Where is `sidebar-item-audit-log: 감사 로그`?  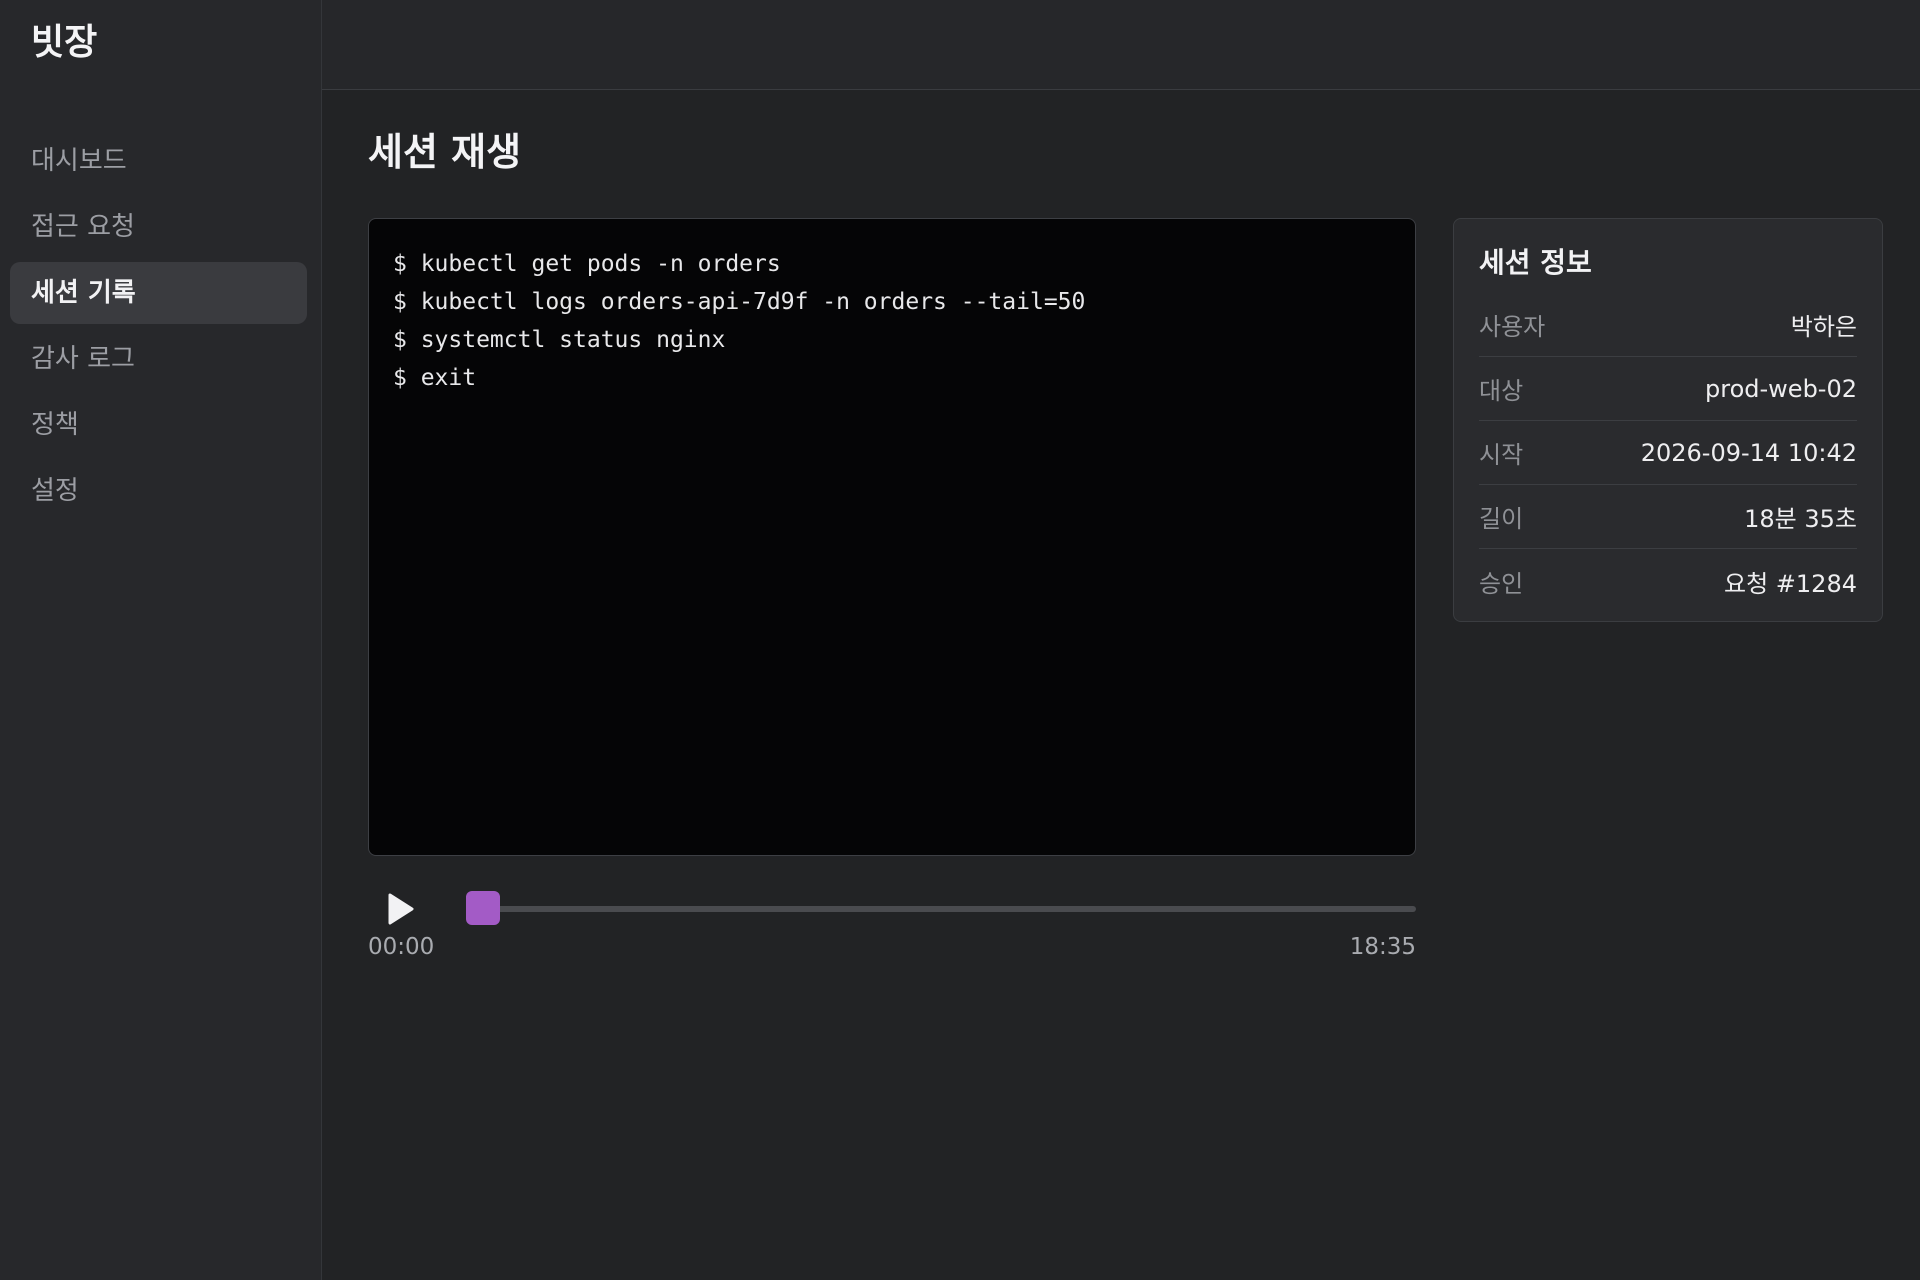
sidebar-item-audit-log: 감사 로그 is located at coordinates (158, 359).